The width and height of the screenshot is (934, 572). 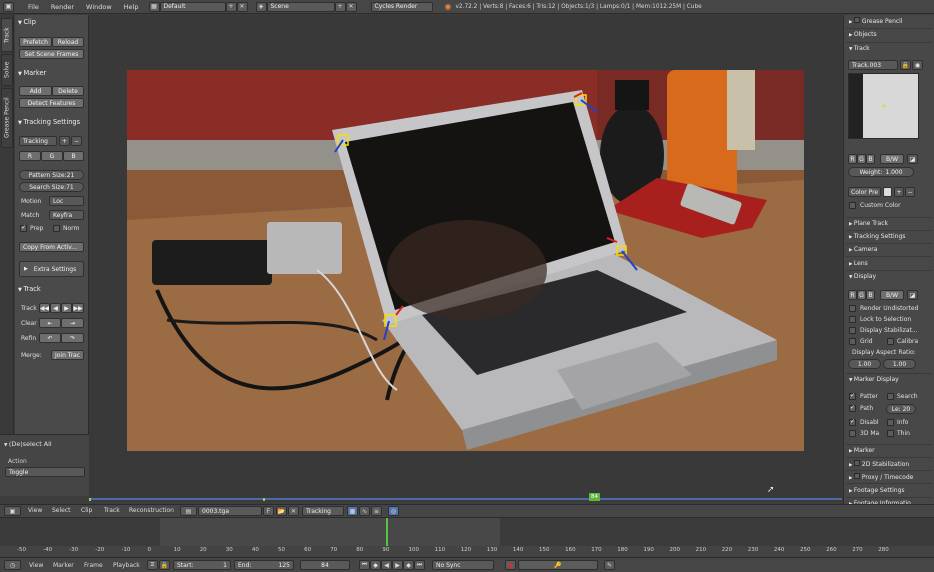 What do you see at coordinates (863, 34) in the screenshot?
I see `panel-objects: Objects` at bounding box center [863, 34].